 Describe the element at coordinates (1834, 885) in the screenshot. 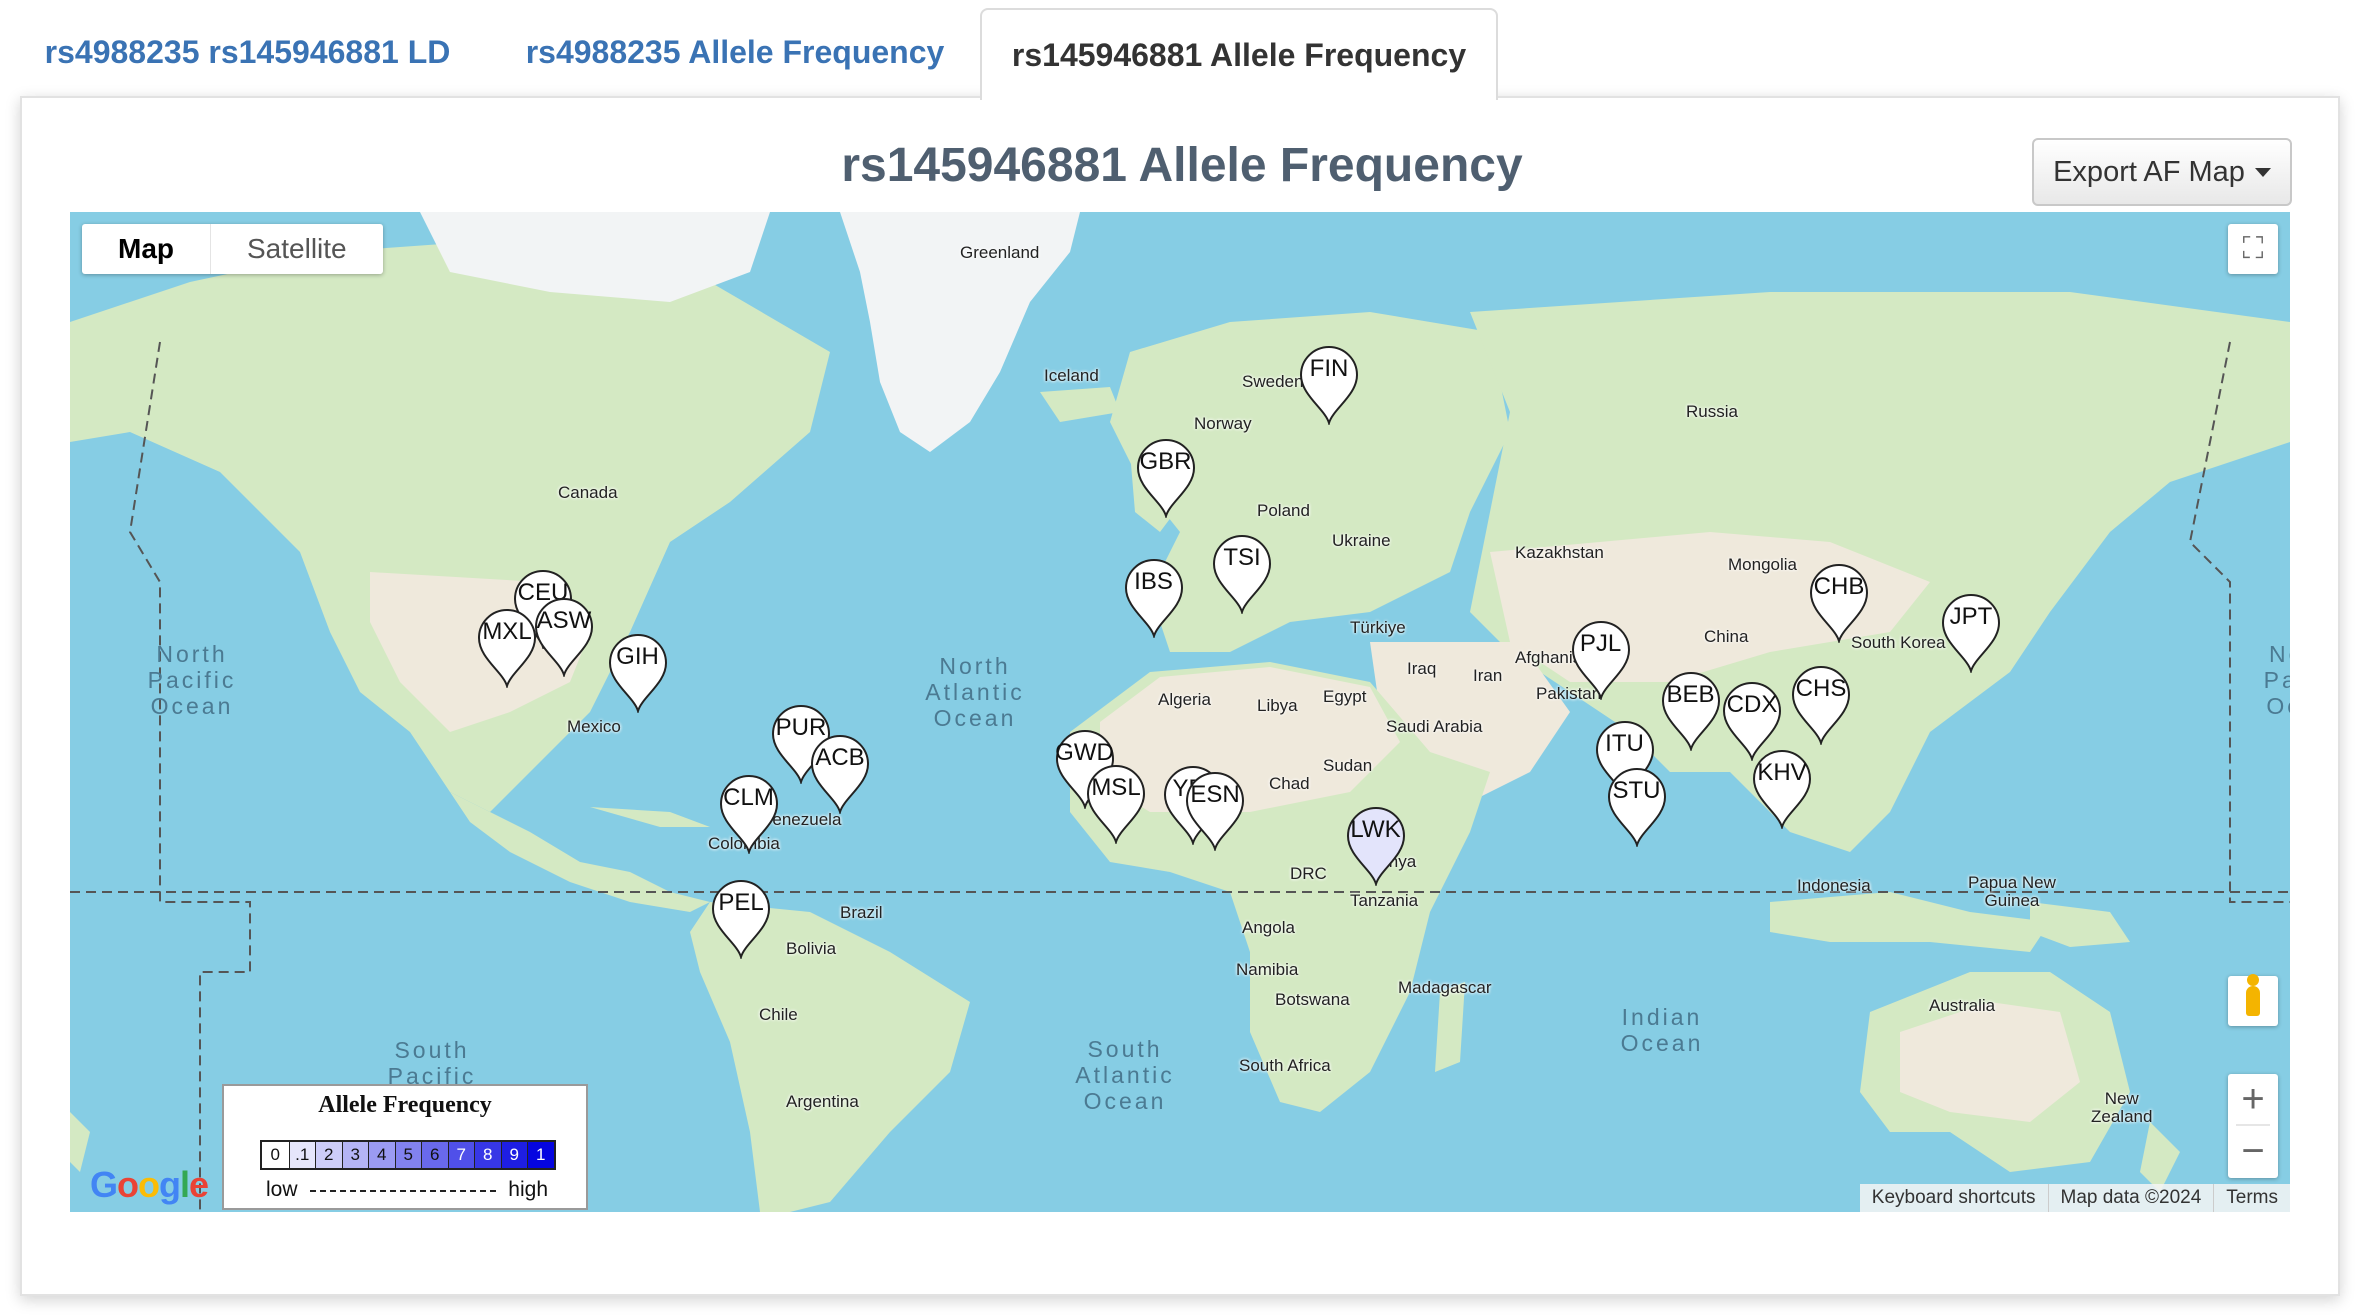

I see `map-place-label: Indonesia` at that location.